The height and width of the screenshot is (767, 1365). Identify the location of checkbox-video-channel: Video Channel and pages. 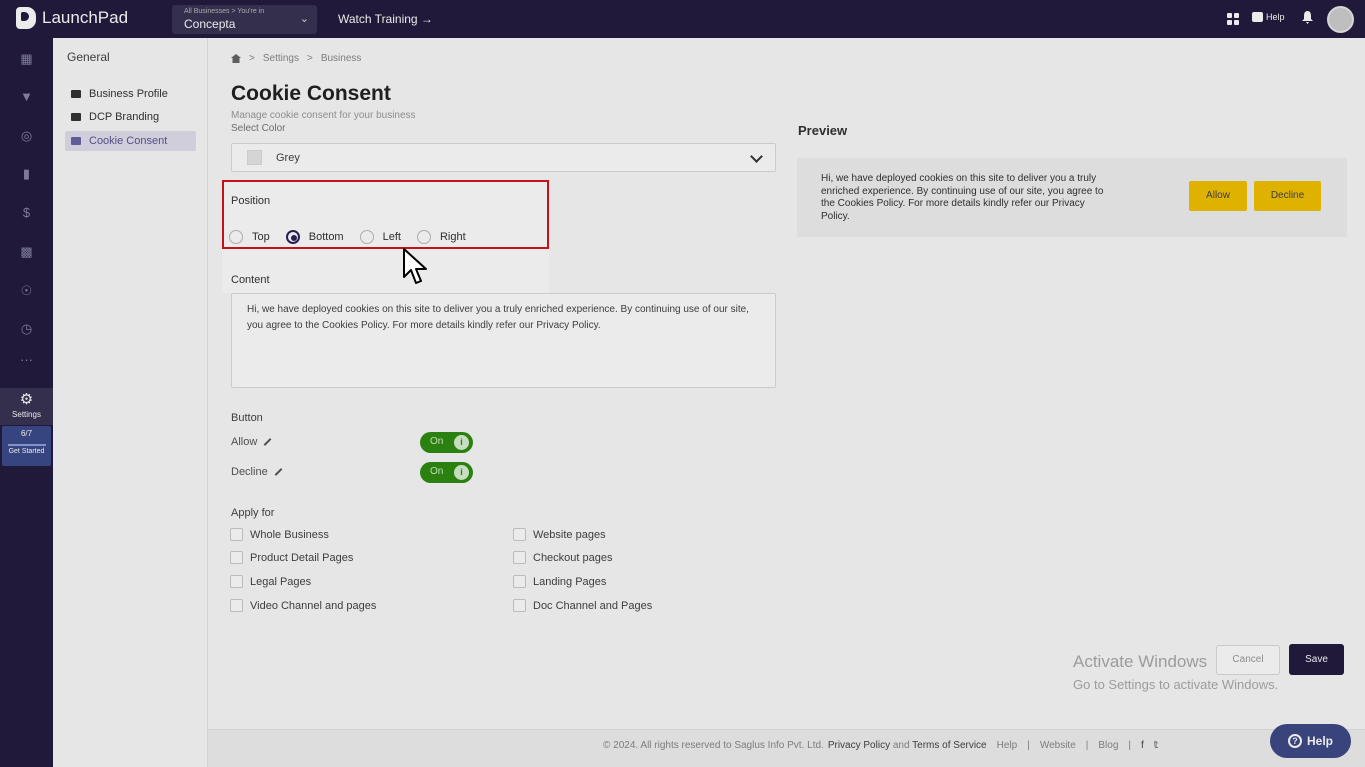
(303, 605).